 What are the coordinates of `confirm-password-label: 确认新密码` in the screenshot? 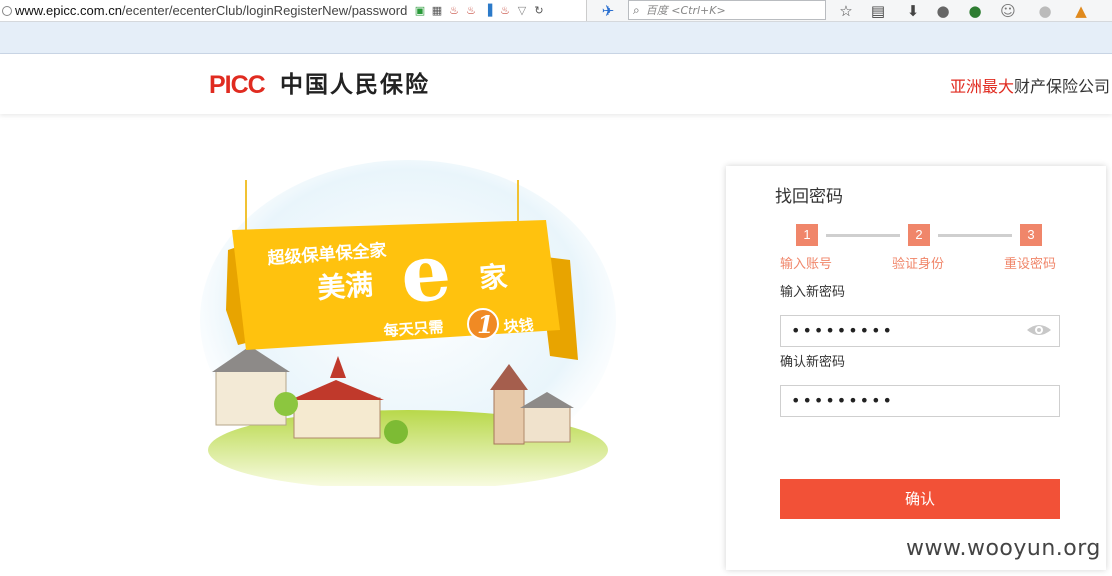 It's located at (813, 362).